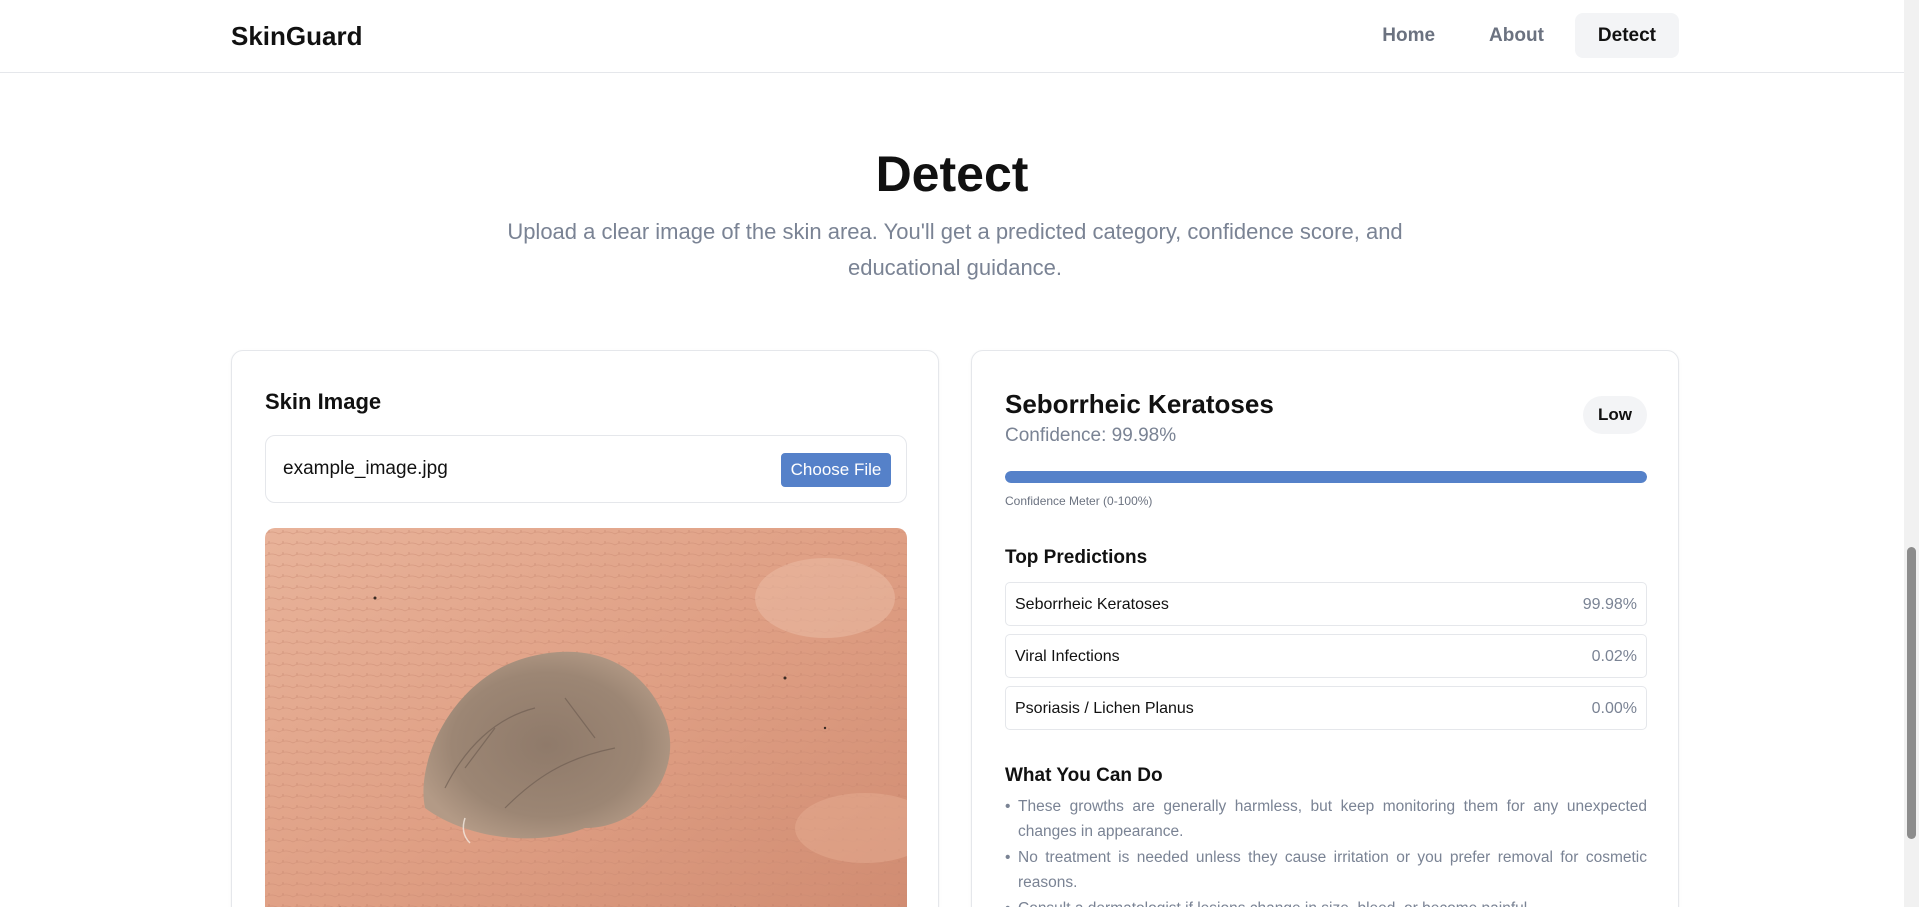 This screenshot has height=907, width=1919. What do you see at coordinates (952, 174) in the screenshot?
I see `page-title: Detect` at bounding box center [952, 174].